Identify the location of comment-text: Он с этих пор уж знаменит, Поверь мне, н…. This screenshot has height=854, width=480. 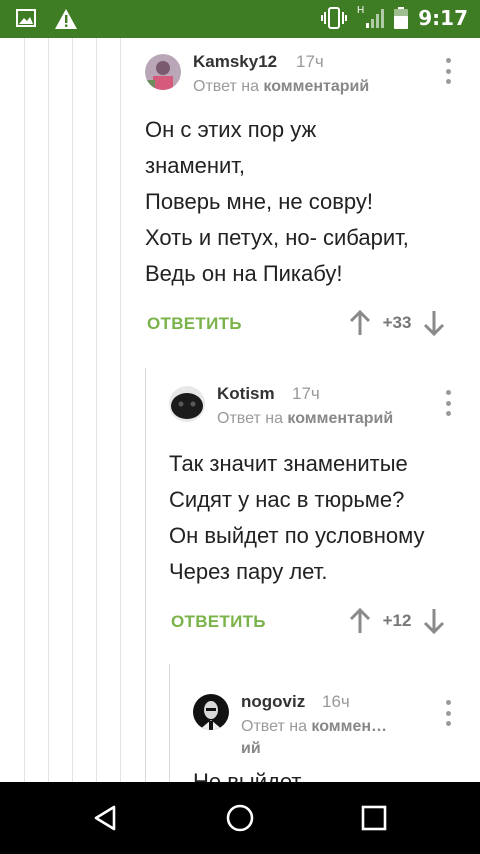
(277, 201).